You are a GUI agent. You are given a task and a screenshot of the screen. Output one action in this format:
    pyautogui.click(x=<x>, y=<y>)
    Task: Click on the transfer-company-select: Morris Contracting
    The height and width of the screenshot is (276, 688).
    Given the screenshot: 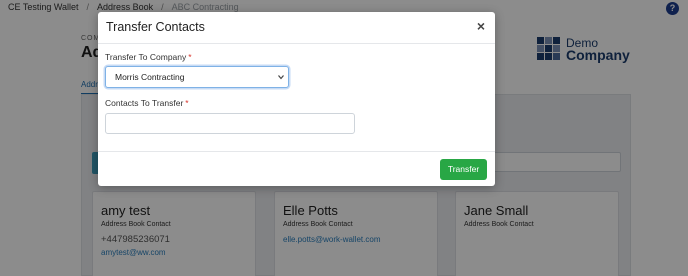 What is the action you would take?
    pyautogui.click(x=197, y=77)
    